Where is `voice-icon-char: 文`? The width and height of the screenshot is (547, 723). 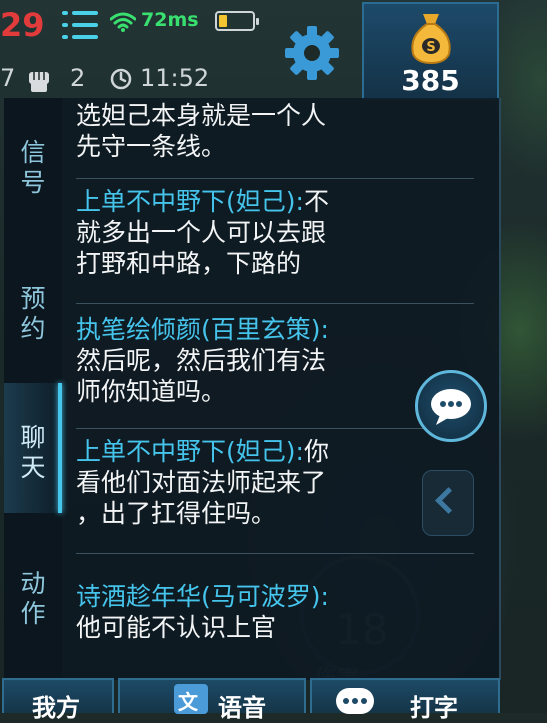 voice-icon-char: 文 is located at coordinates (188, 702).